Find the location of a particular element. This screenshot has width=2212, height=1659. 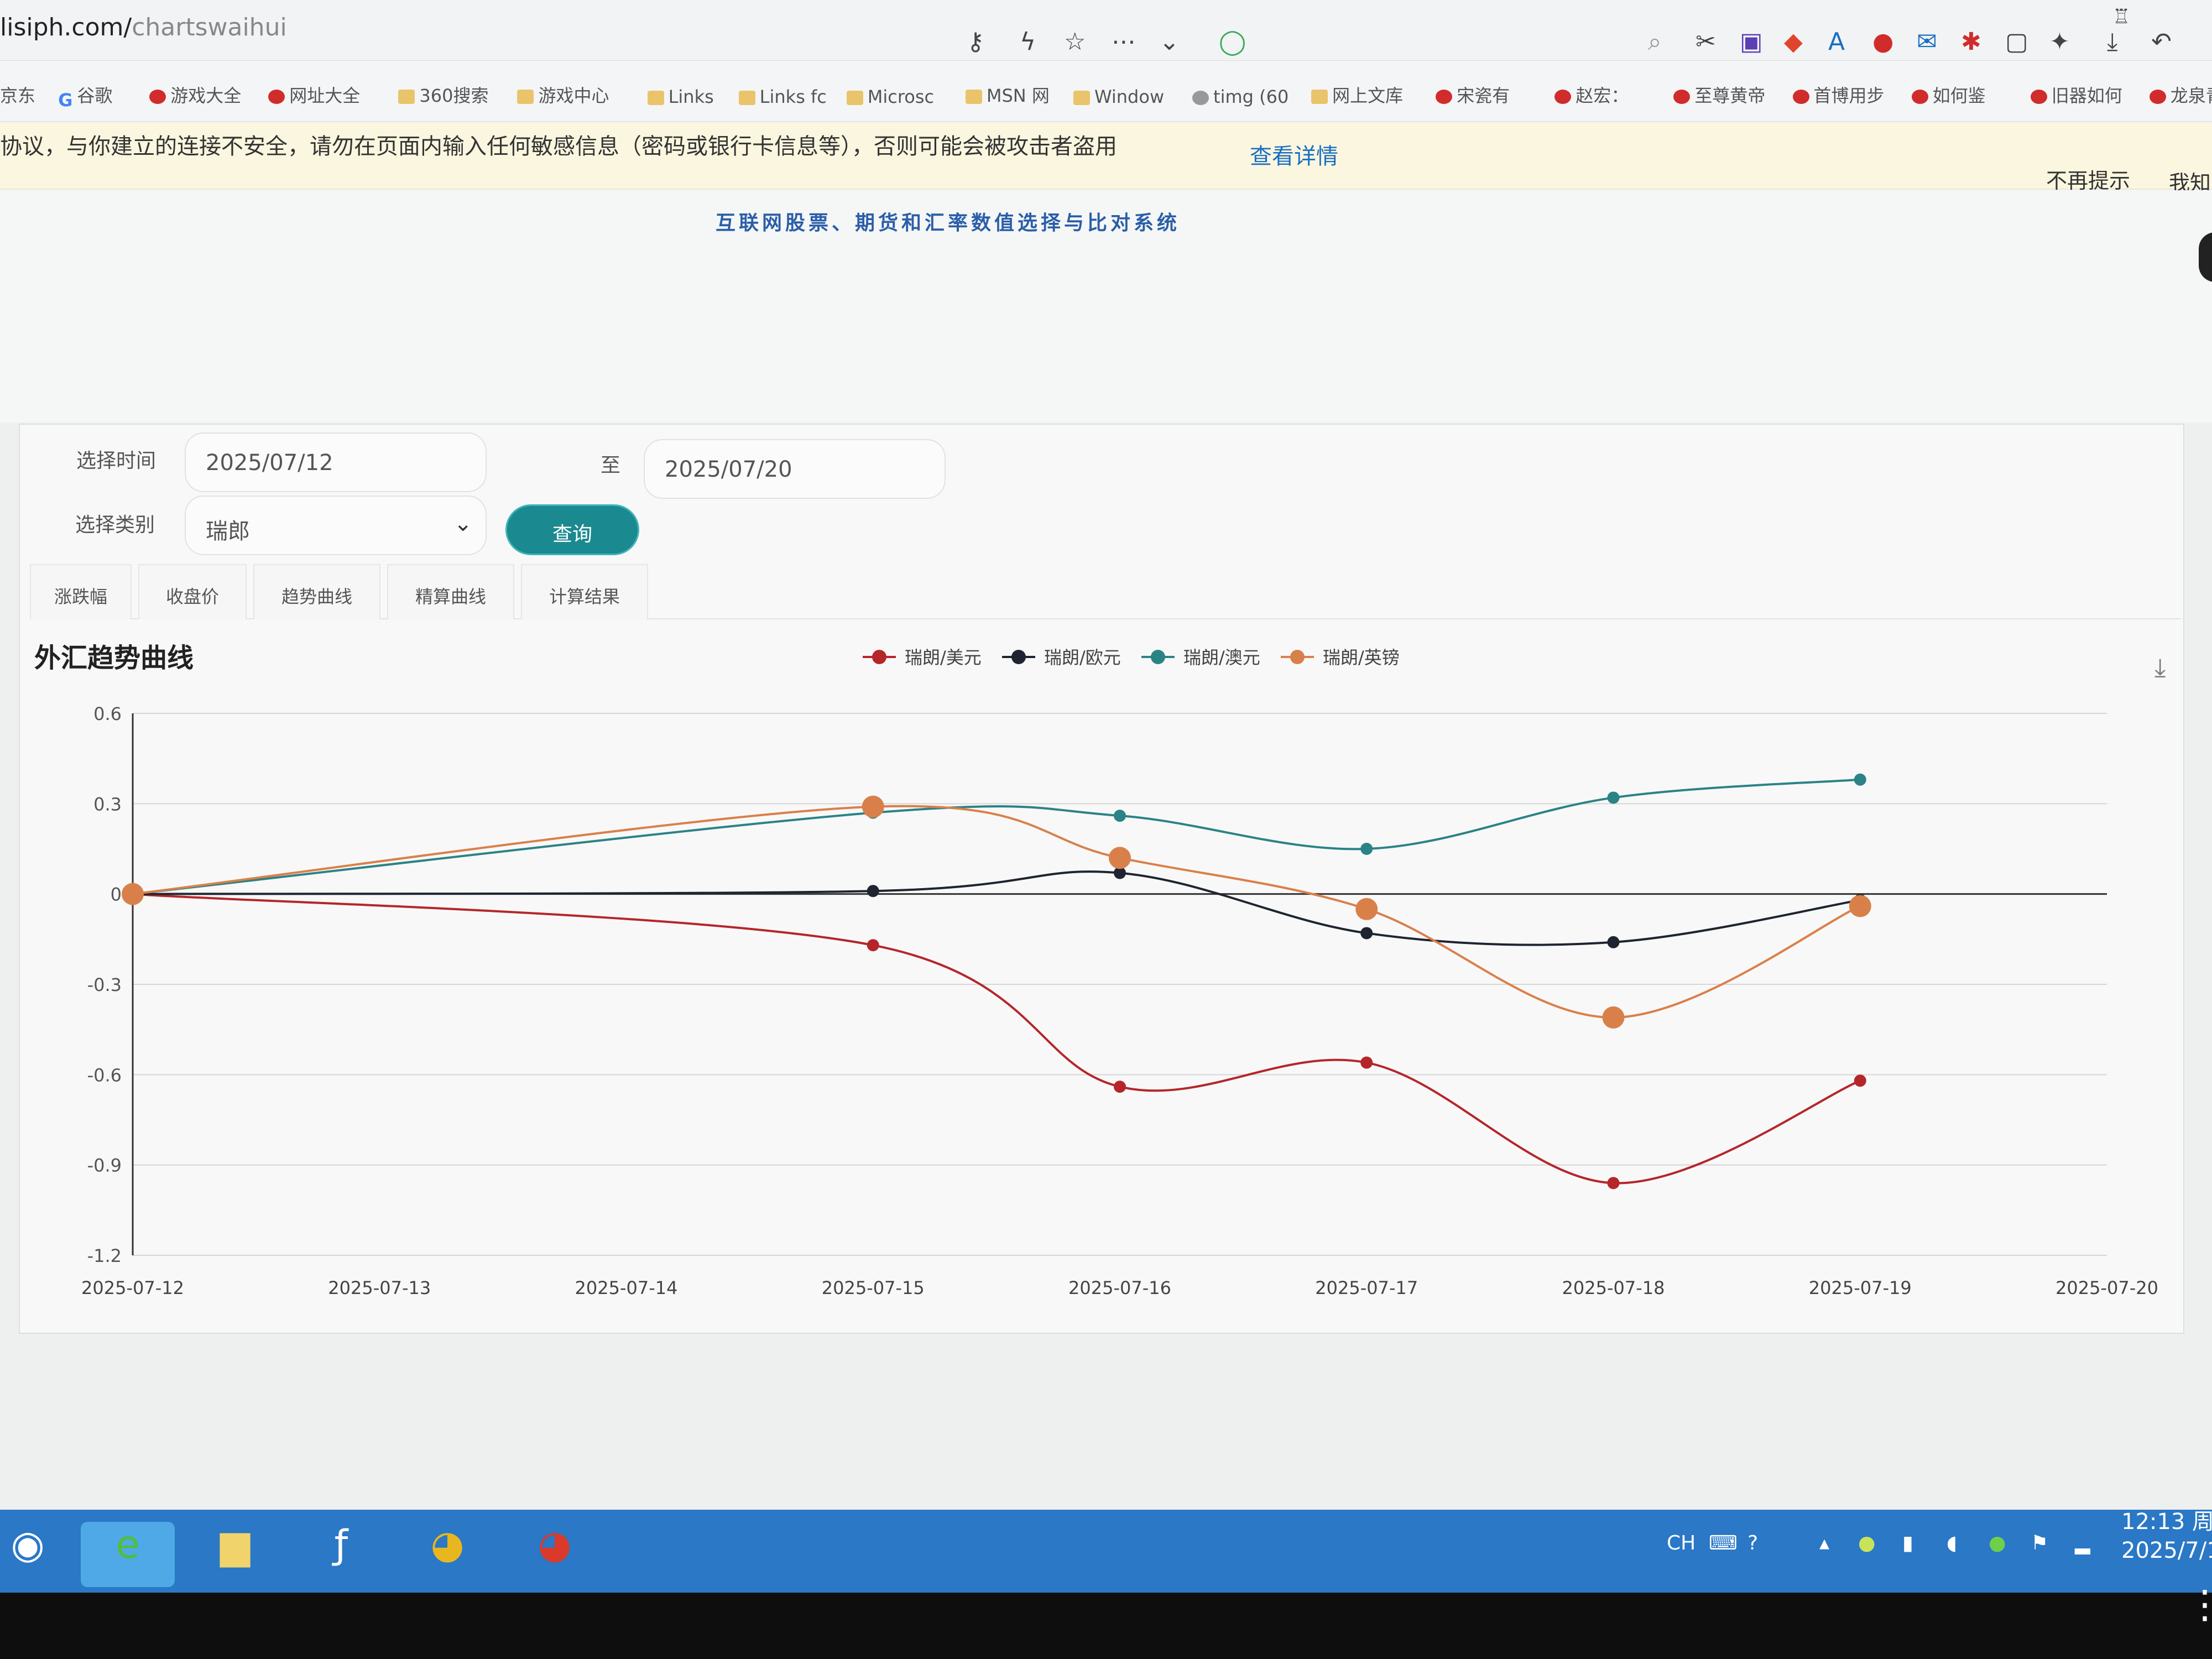

bookmark-item: 龙泉青瓷 is located at coordinates (2180, 95).